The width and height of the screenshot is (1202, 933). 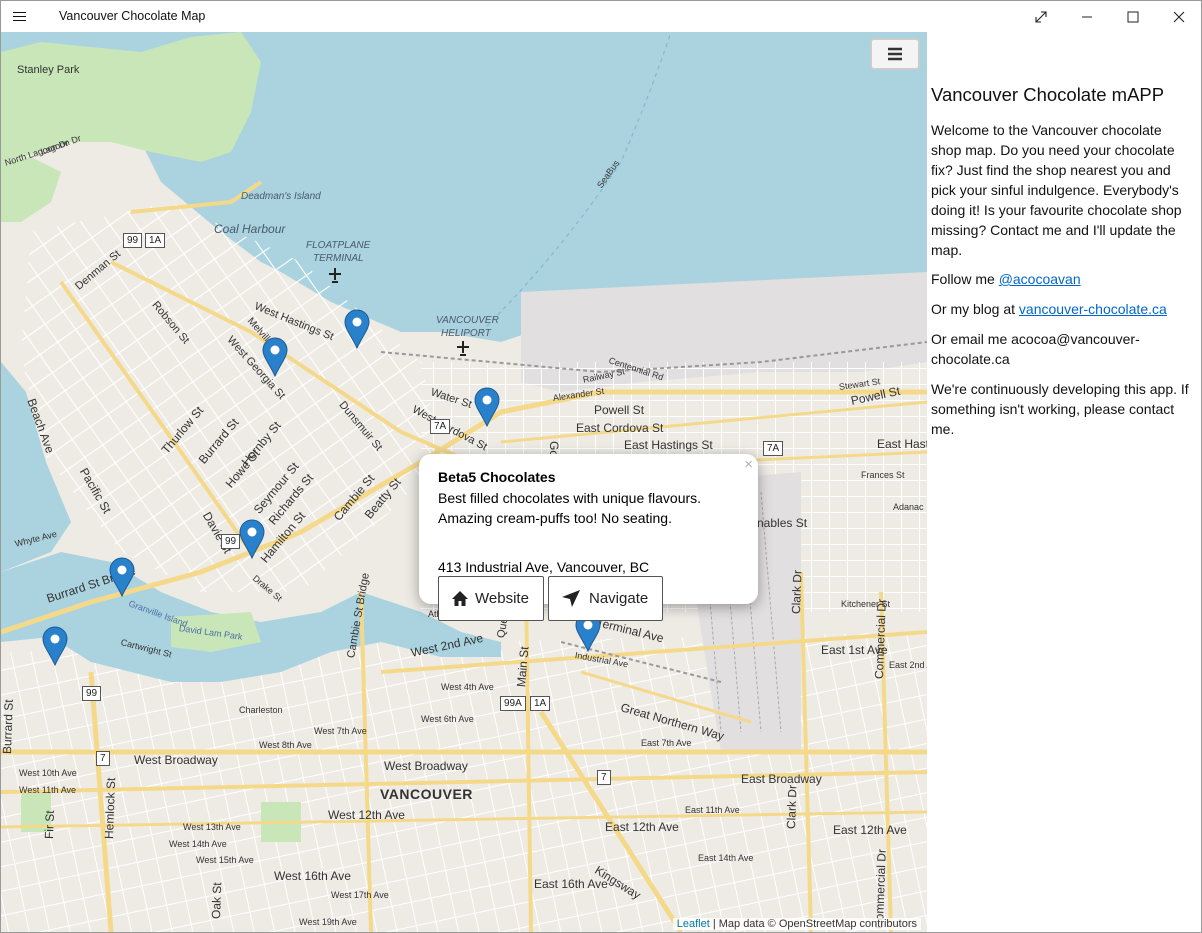 What do you see at coordinates (338, 258) in the screenshot?
I see `map-label: TERMINAL` at bounding box center [338, 258].